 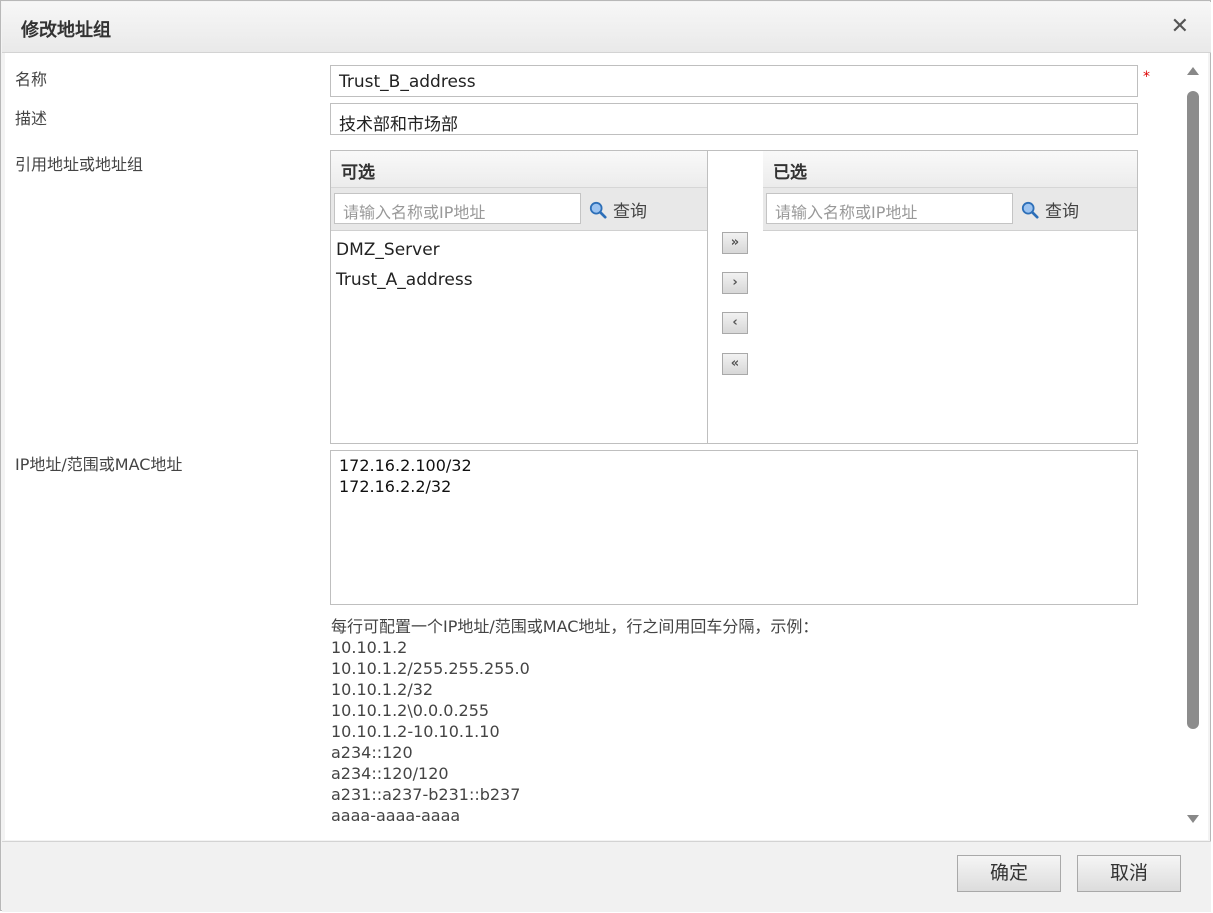 What do you see at coordinates (369, 647) in the screenshot?
I see `hint-example: 10.10.1.2` at bounding box center [369, 647].